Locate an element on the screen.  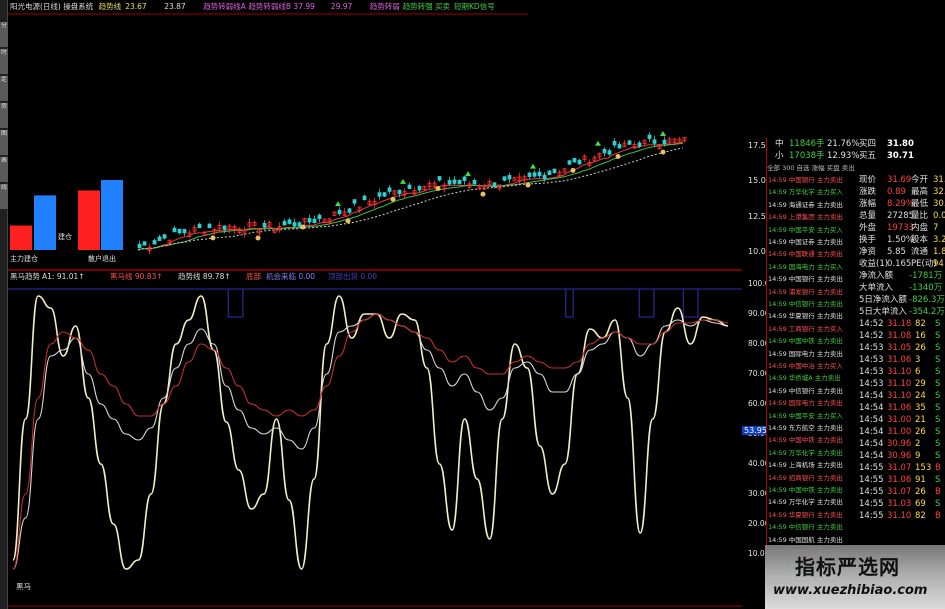
news-text: 14:59 国海电力 主力买入 is located at coordinates (805, 266).